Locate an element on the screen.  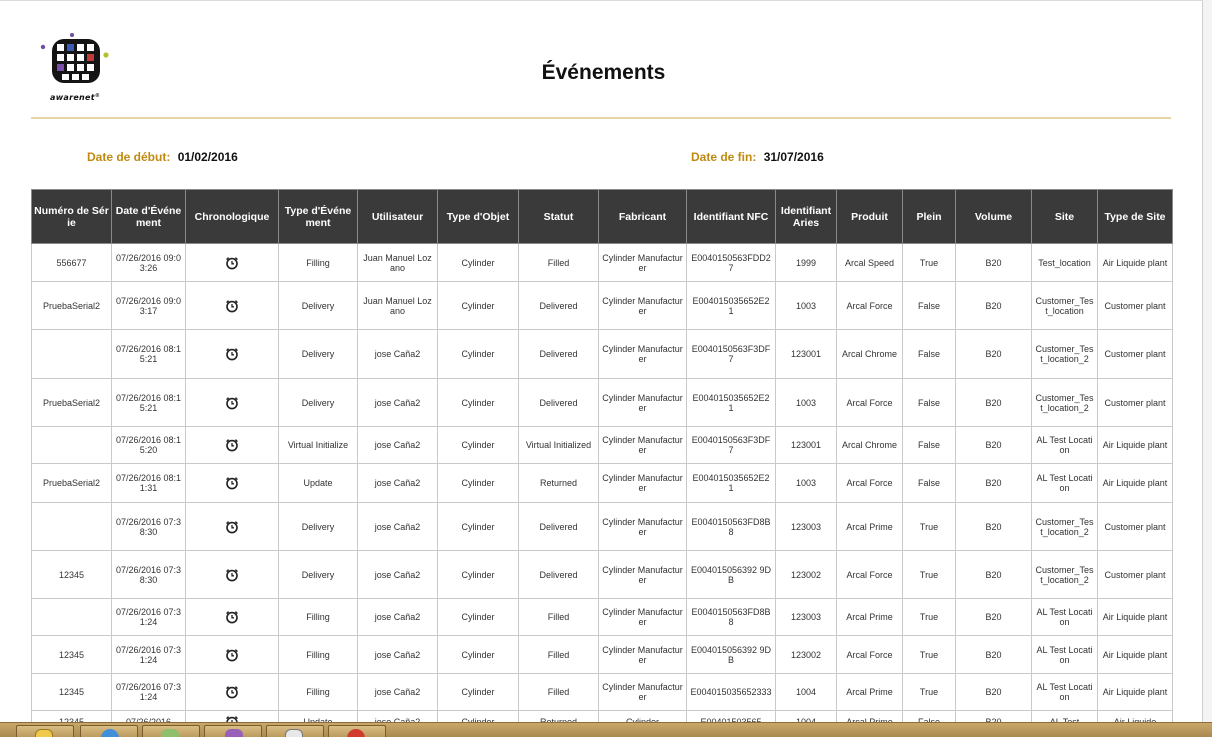
taskbar-button-window is located at coordinates (295, 731).